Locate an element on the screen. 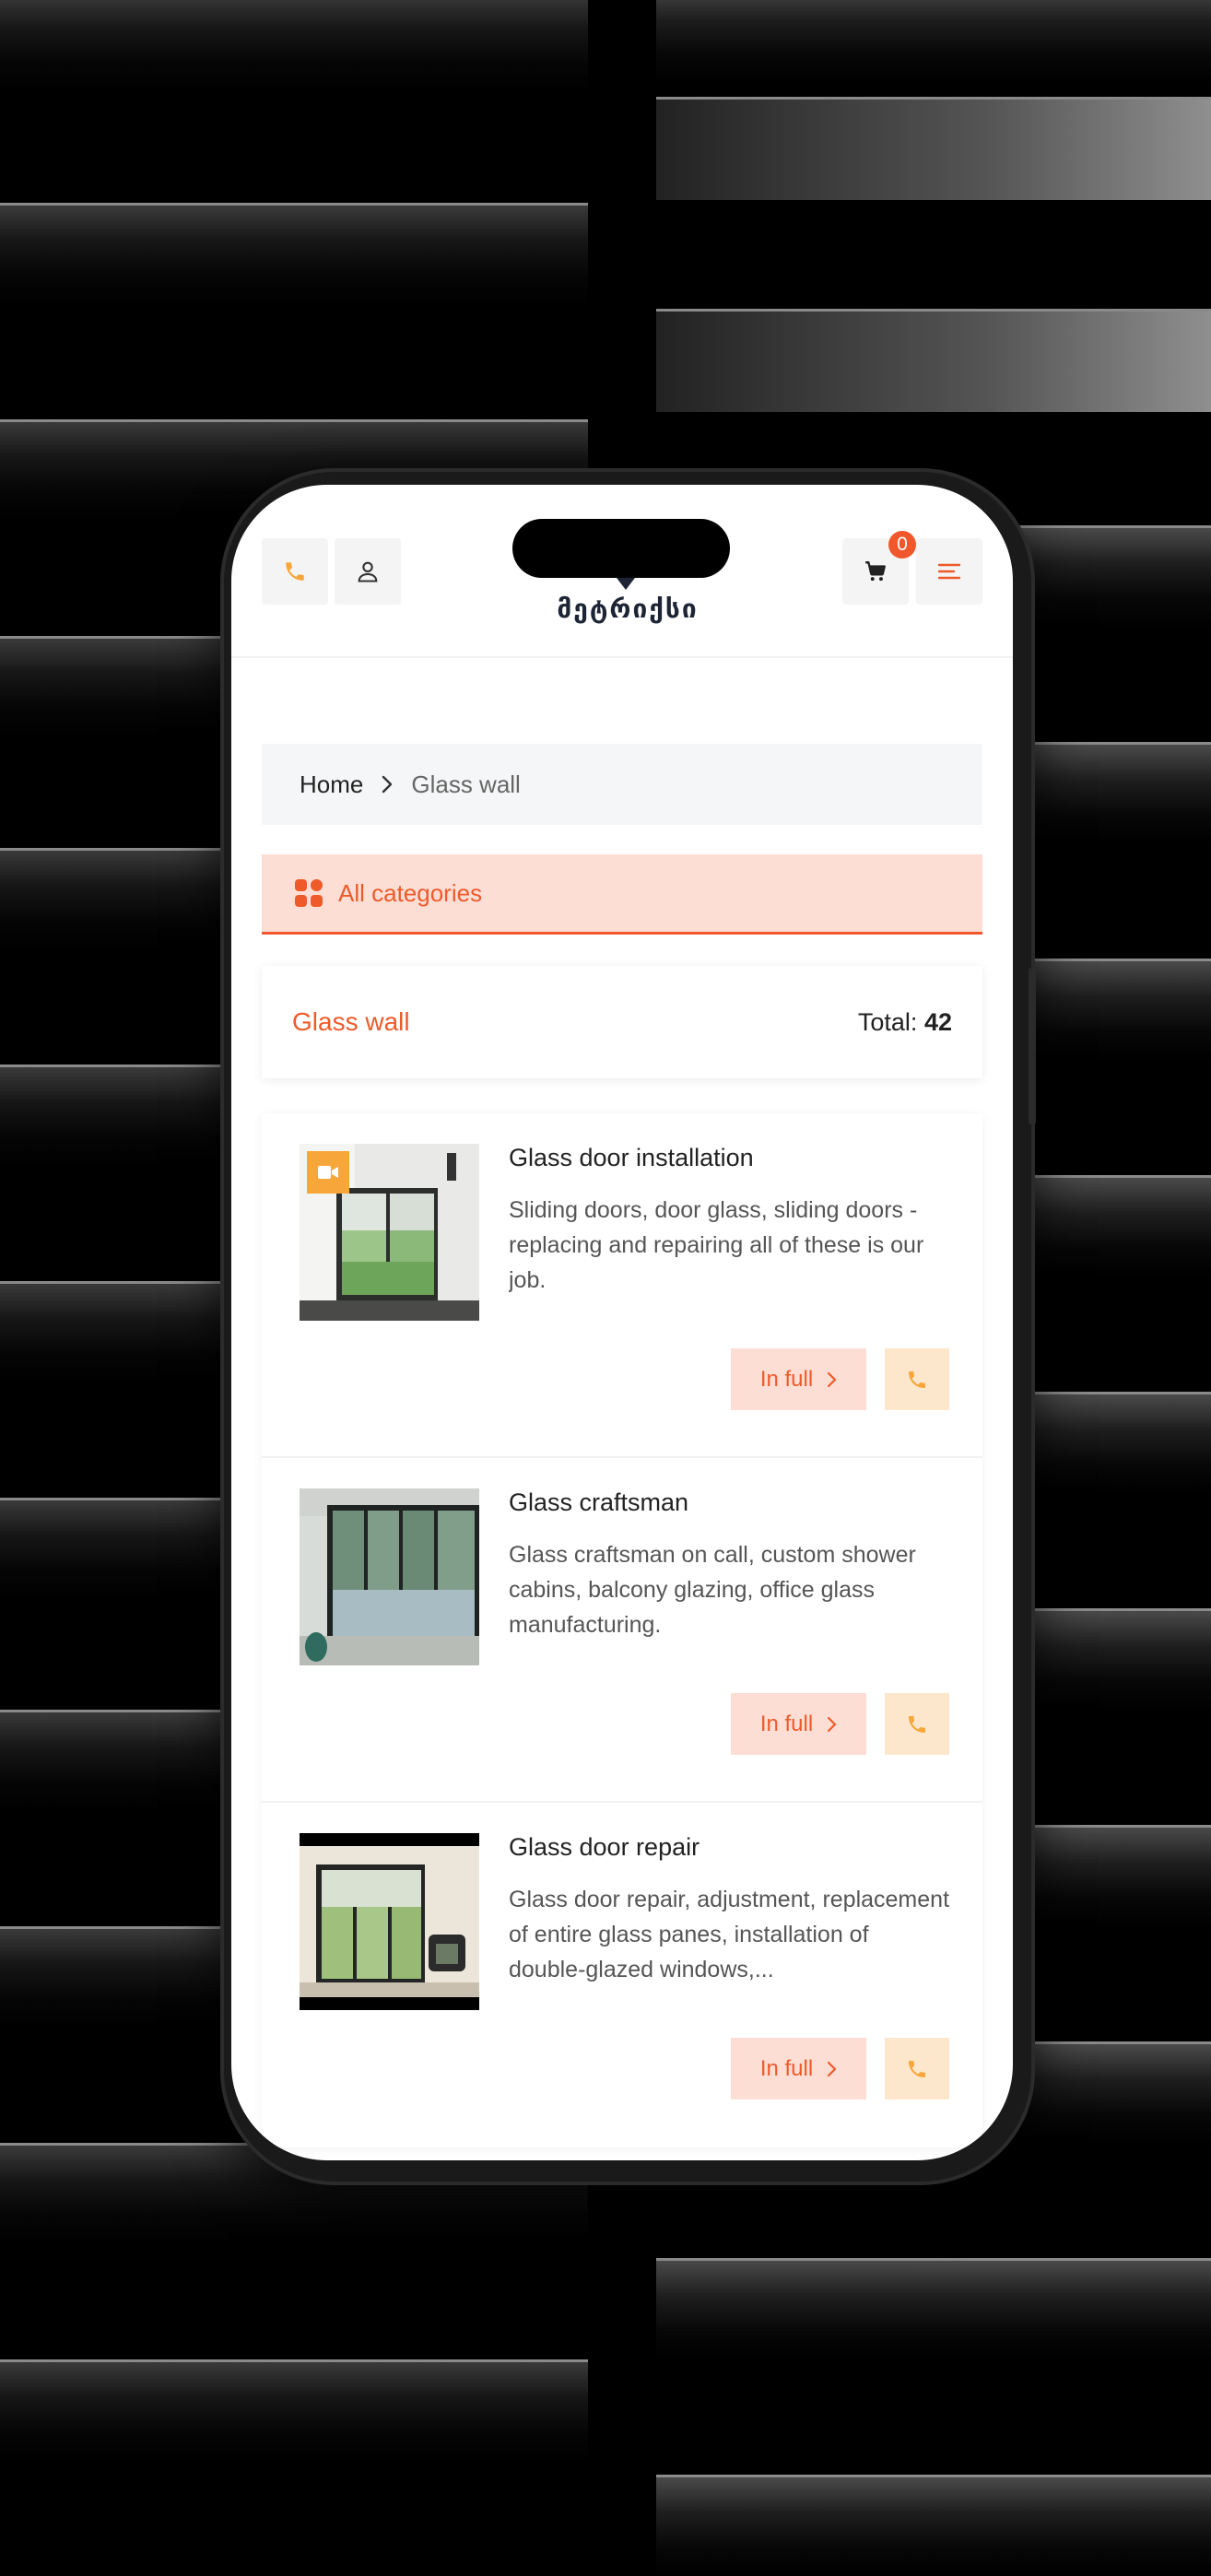  cart-button: 0 is located at coordinates (879, 568).